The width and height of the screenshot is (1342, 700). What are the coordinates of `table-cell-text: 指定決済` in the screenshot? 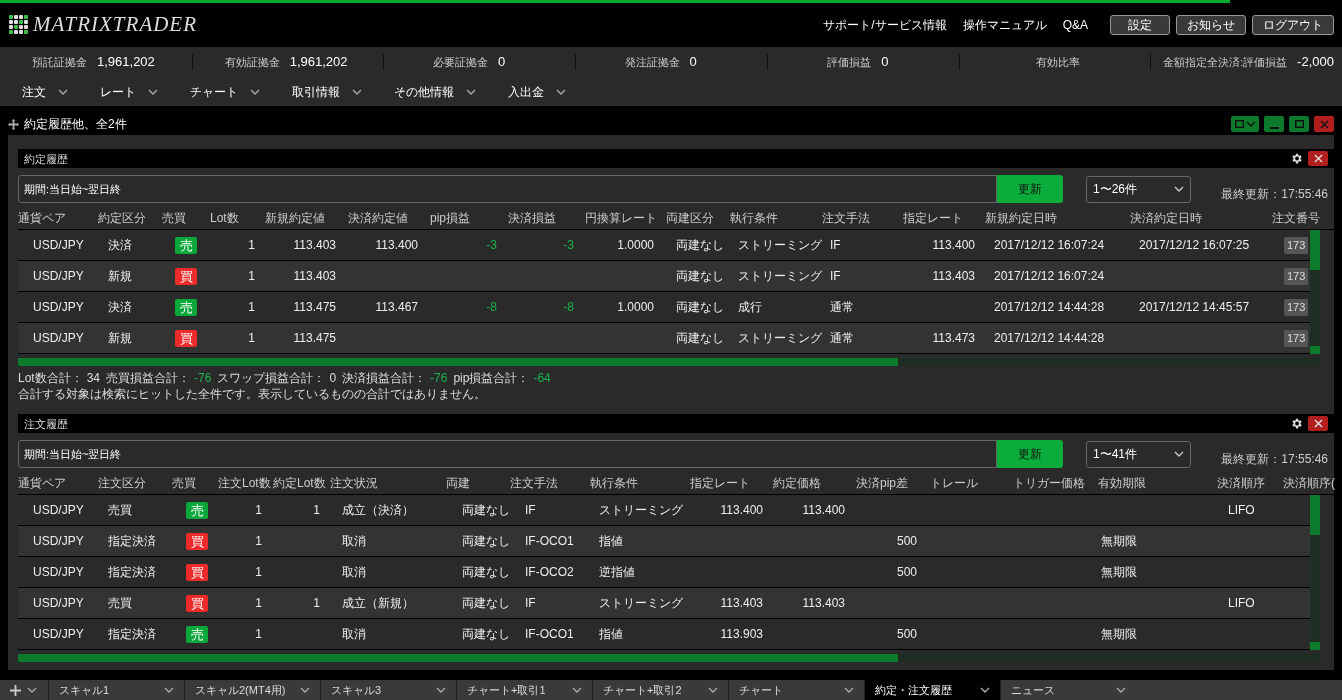 It's located at (132, 573).